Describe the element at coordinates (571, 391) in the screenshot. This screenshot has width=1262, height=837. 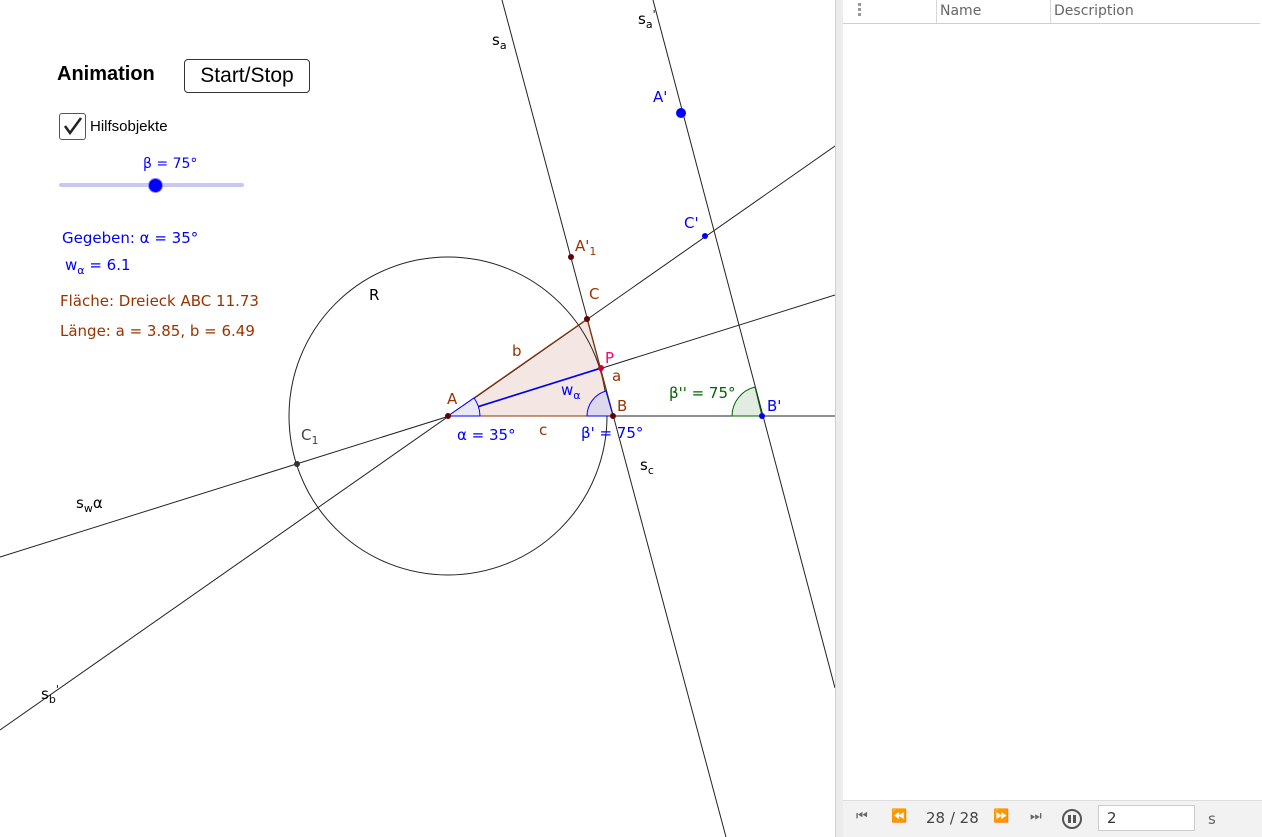
I see `label-w-alpha: wα` at that location.